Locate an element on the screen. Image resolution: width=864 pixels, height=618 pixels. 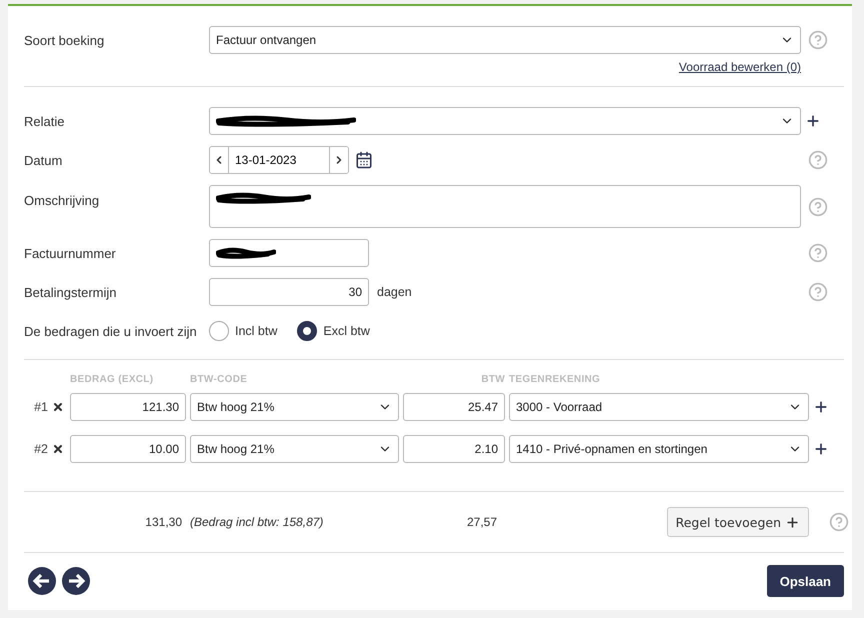
column-header: BTW-CODE is located at coordinates (219, 379).